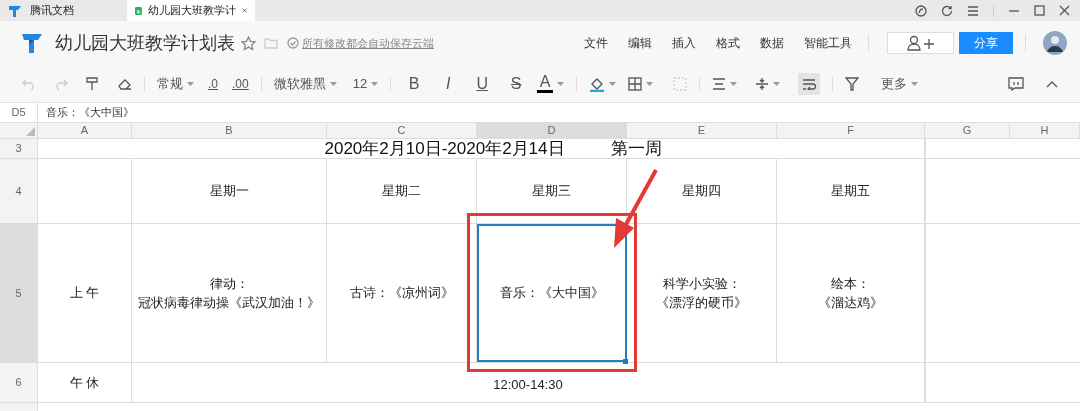  What do you see at coordinates (125, 83) in the screenshot?
I see `eraser-icon` at bounding box center [125, 83].